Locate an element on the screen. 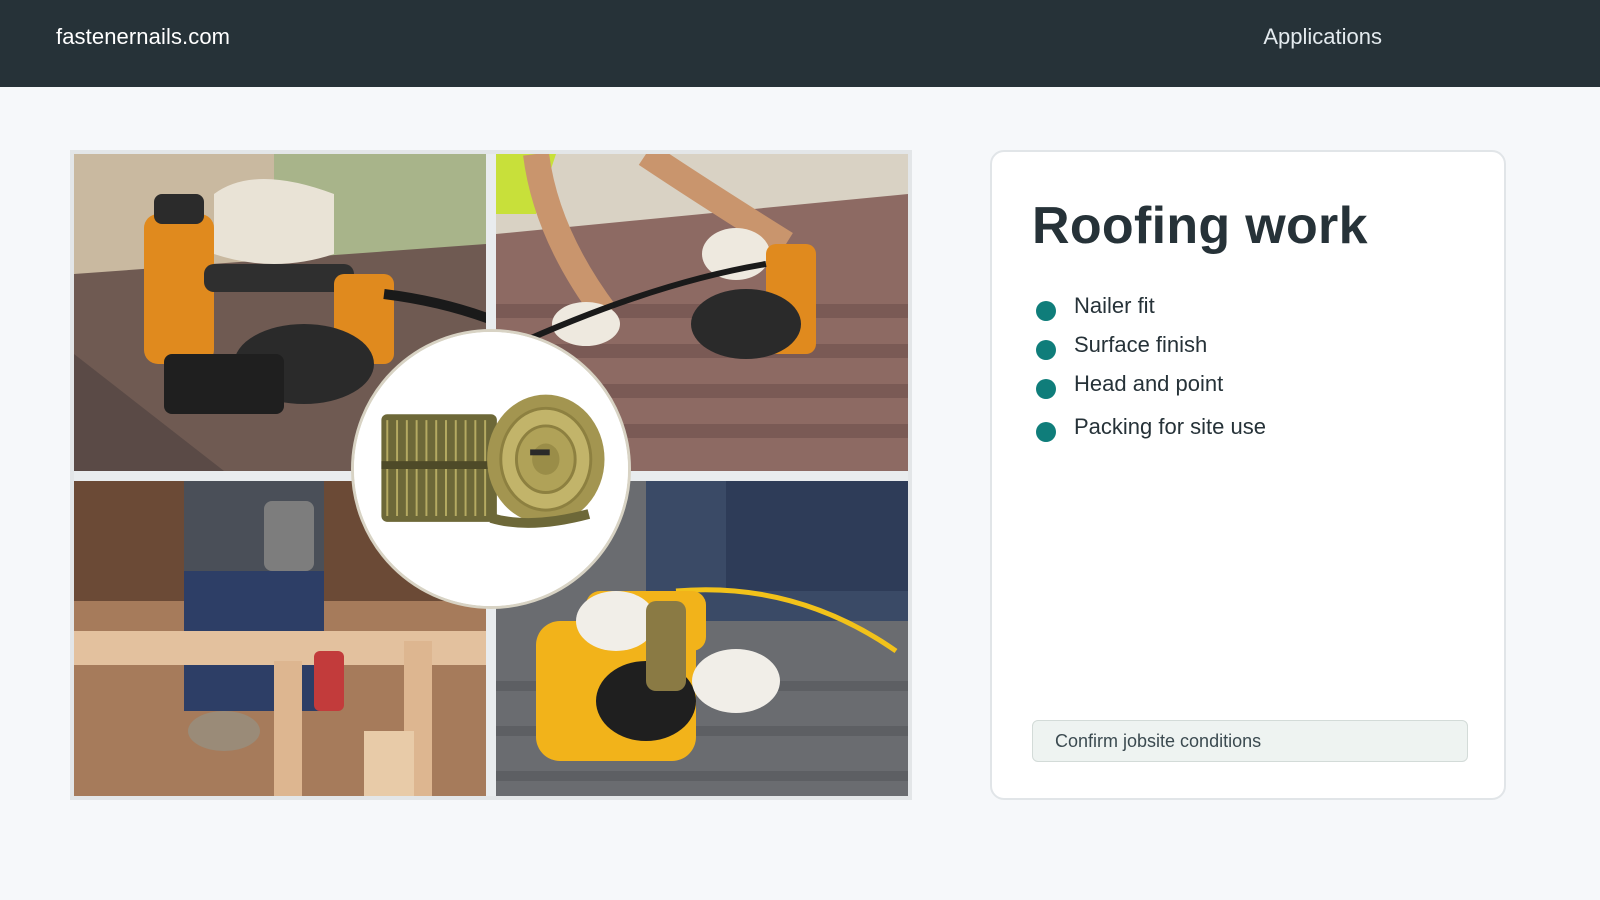 This screenshot has height=900, width=1600. site-logo-link: fastenernails.com is located at coordinates (143, 37).